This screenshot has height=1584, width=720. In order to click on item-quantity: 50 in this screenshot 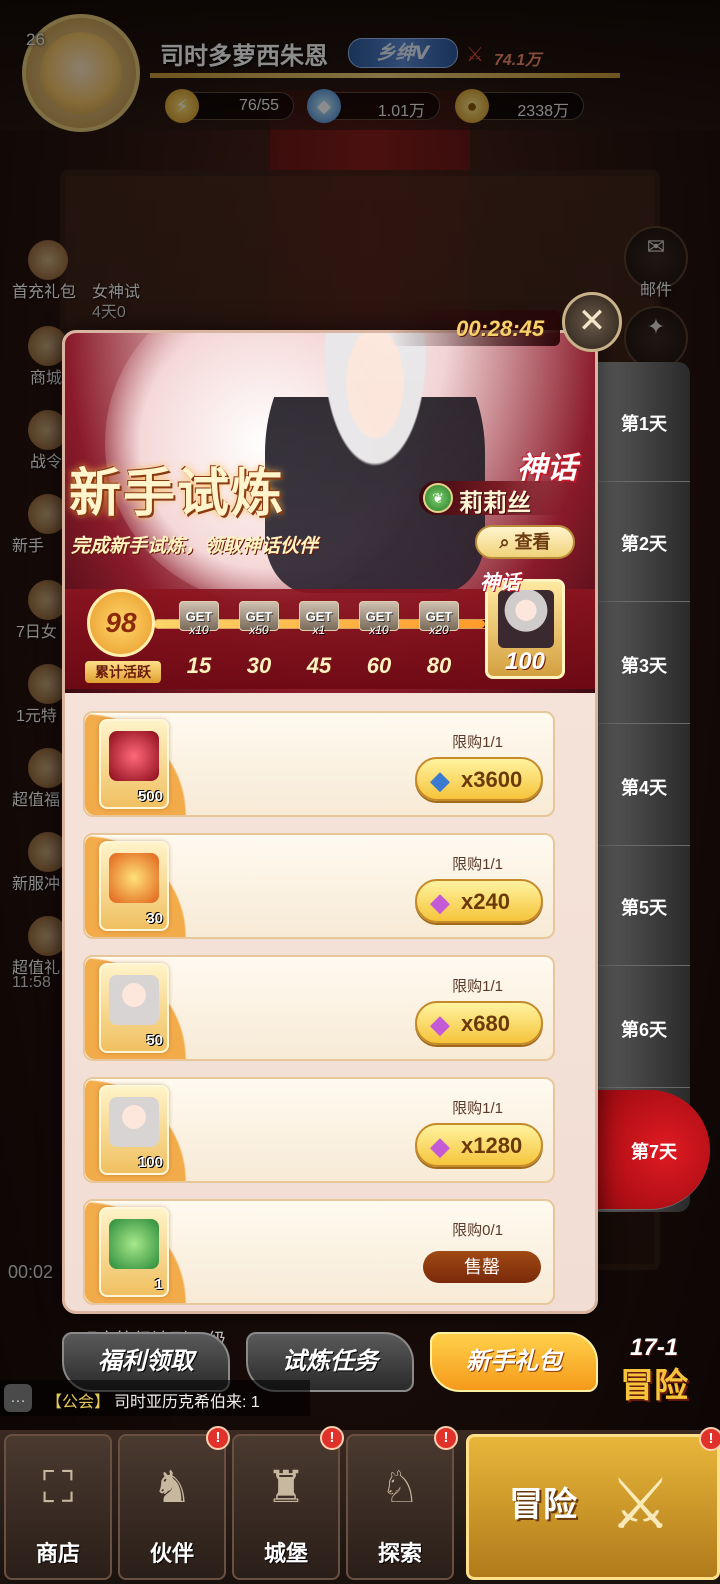, I will do `click(154, 1040)`.